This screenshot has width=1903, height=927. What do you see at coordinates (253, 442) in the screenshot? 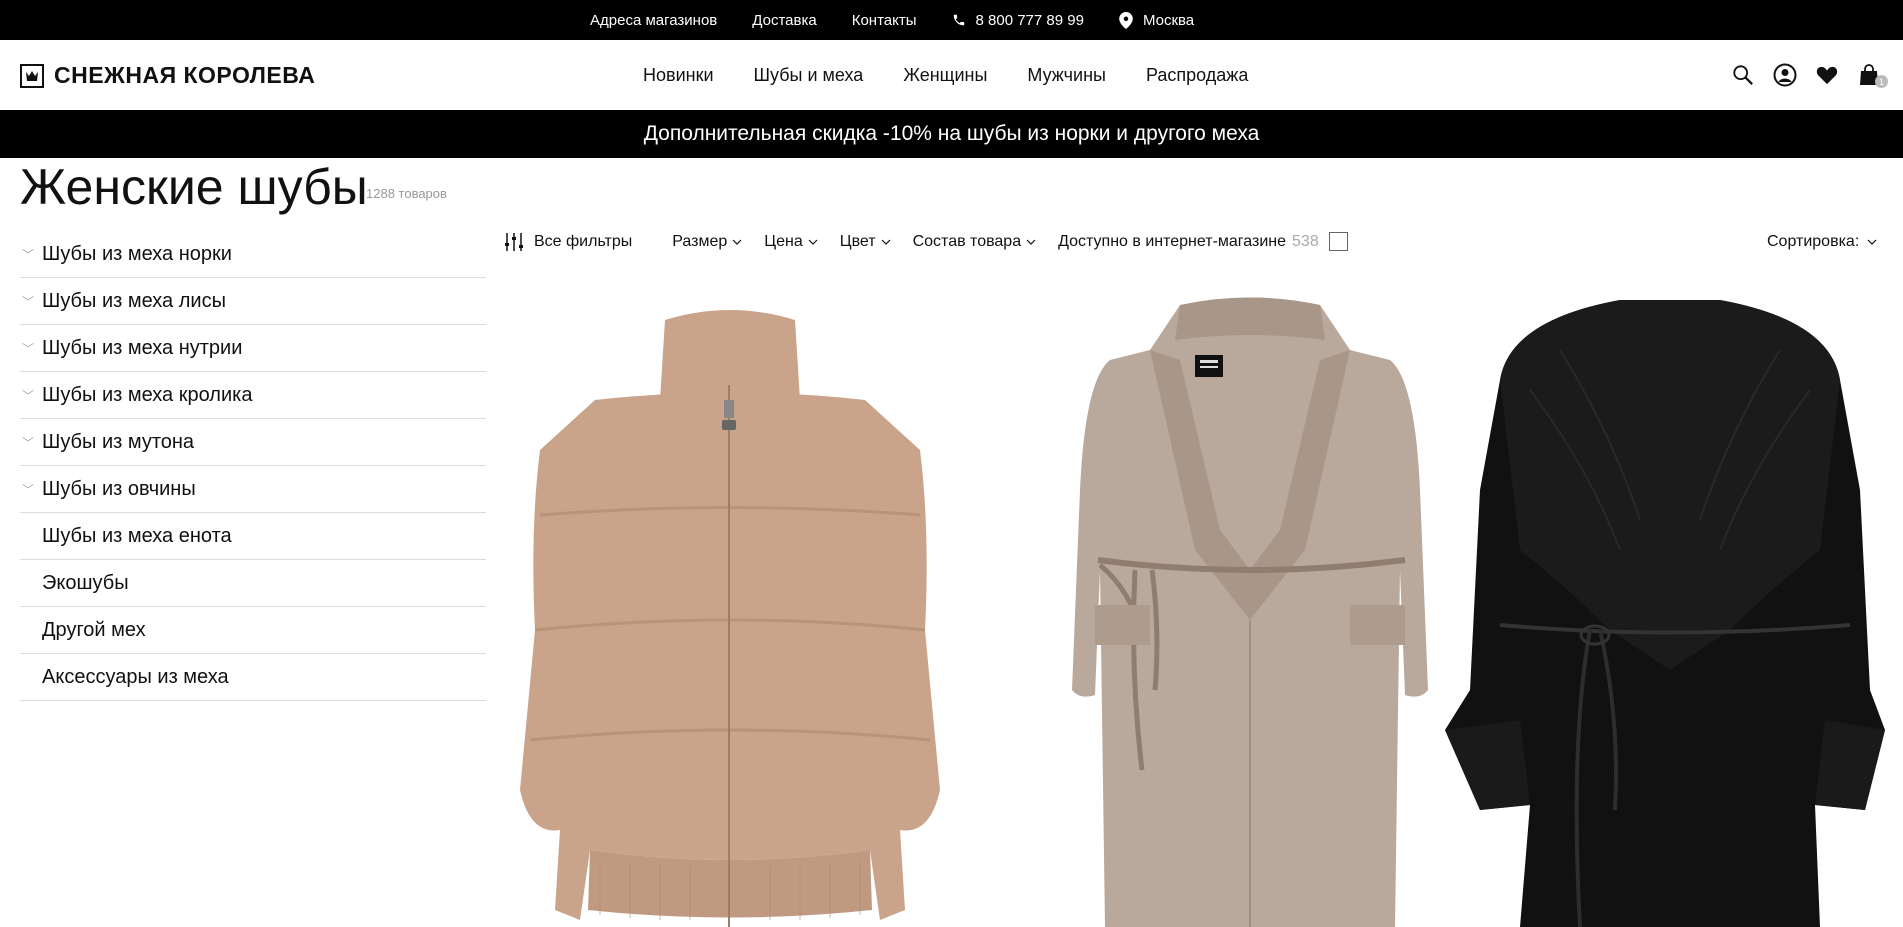
I see `category-item-mouton: ﹀ Шубы из мутона` at bounding box center [253, 442].